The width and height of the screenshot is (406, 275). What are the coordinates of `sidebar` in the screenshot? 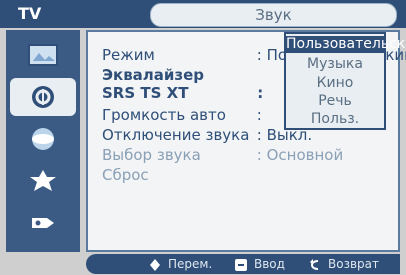 It's located at (43, 141).